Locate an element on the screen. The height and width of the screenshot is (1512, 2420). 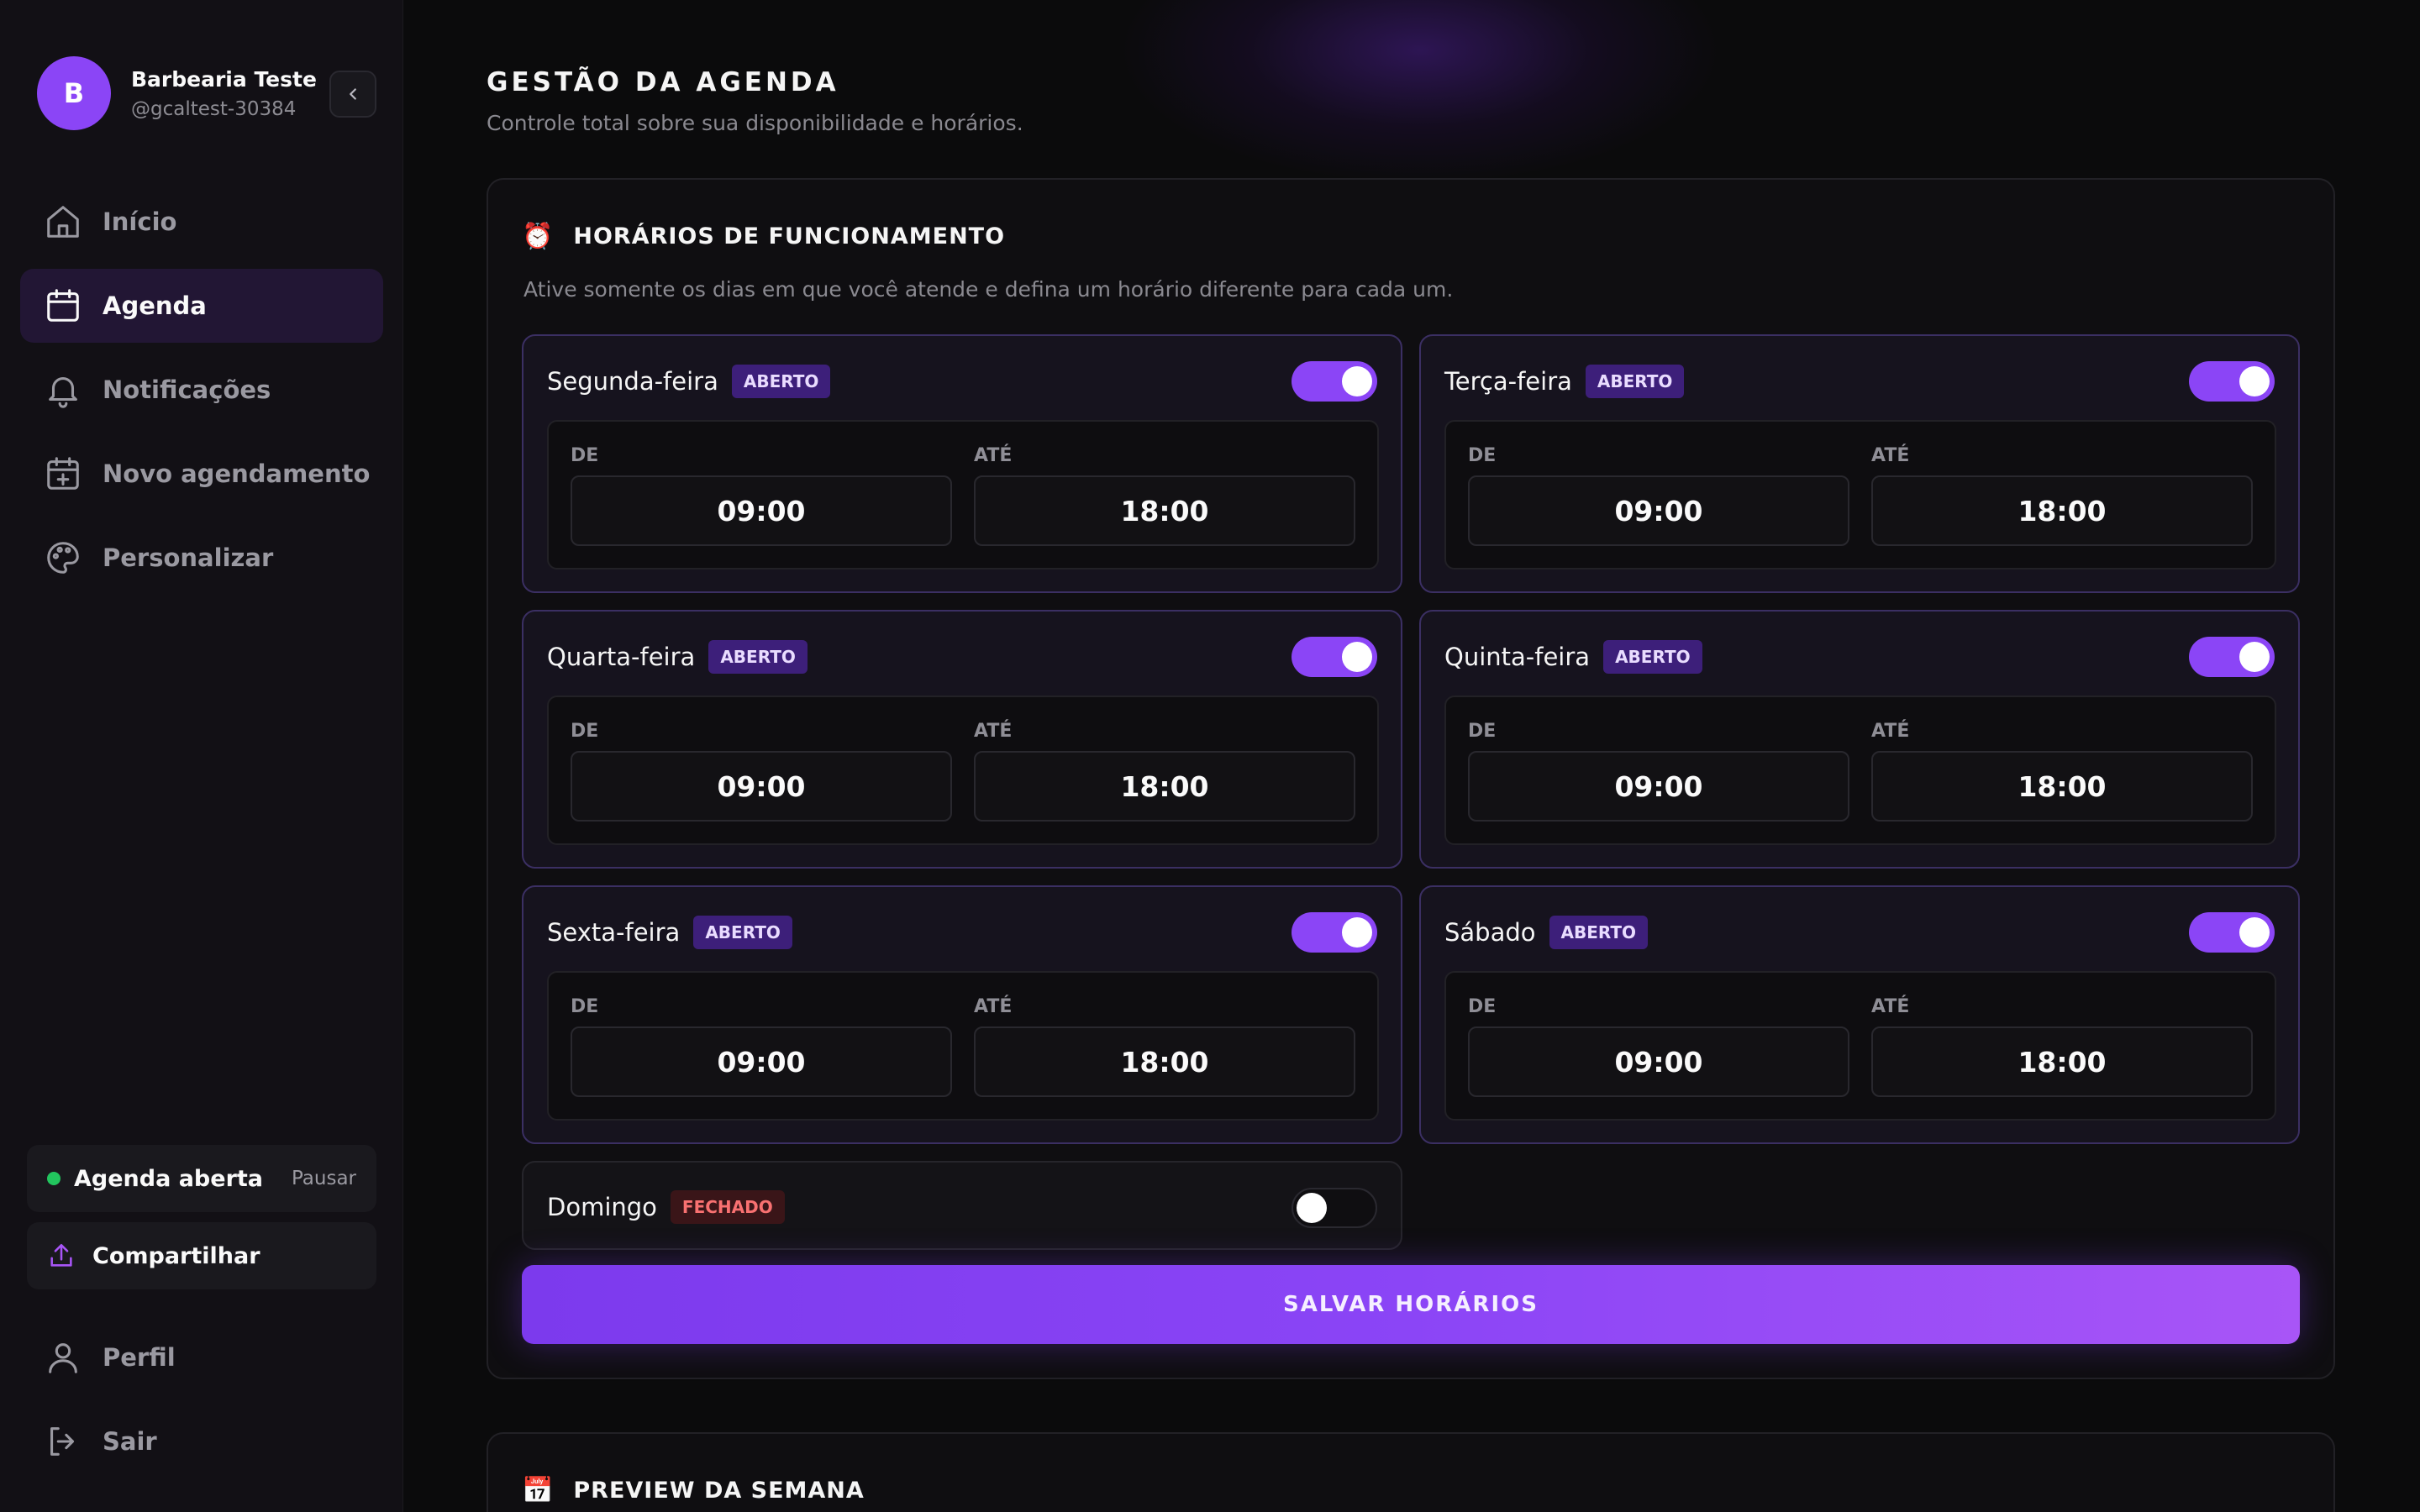
pause-button: Pausar is located at coordinates (324, 1178).